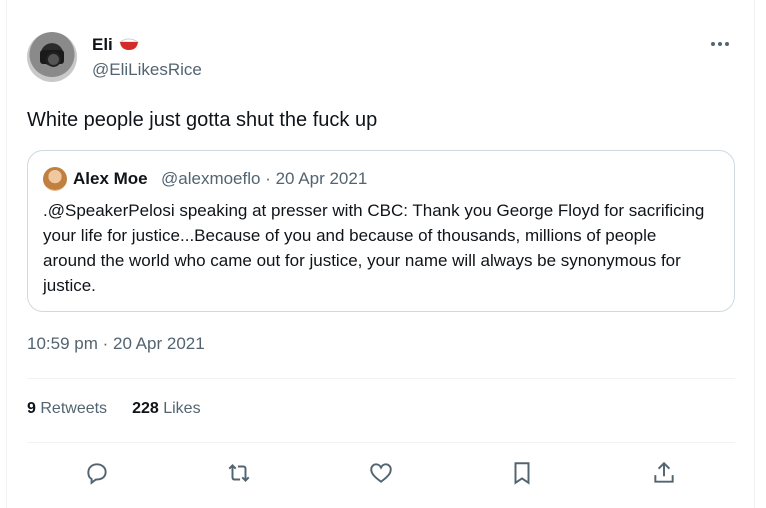 This screenshot has height=508, width=766. Describe the element at coordinates (664, 473) in the screenshot. I see `share-icon` at that location.